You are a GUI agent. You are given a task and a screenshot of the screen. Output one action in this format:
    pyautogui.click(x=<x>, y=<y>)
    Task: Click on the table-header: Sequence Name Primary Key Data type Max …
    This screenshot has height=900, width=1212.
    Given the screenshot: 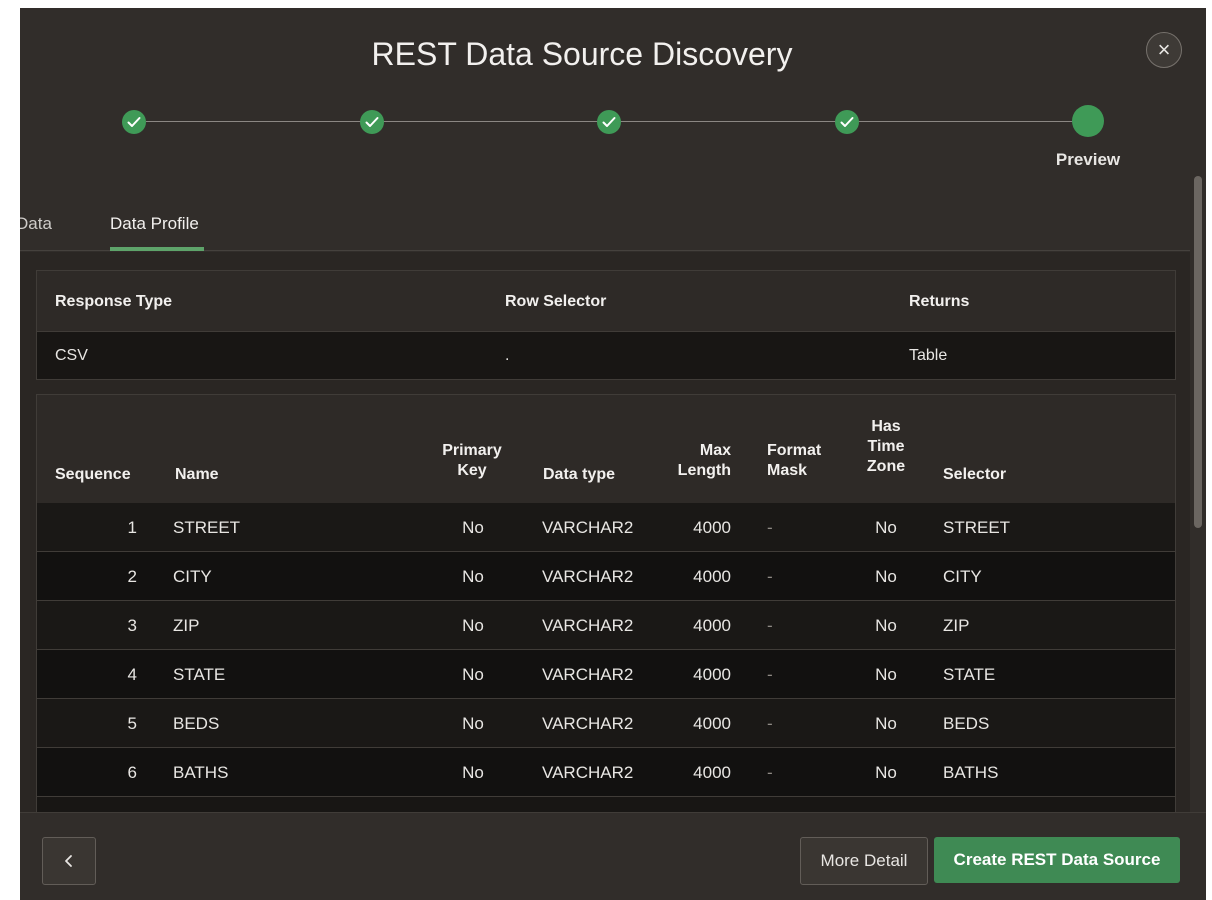 What is the action you would take?
    pyautogui.click(x=606, y=449)
    